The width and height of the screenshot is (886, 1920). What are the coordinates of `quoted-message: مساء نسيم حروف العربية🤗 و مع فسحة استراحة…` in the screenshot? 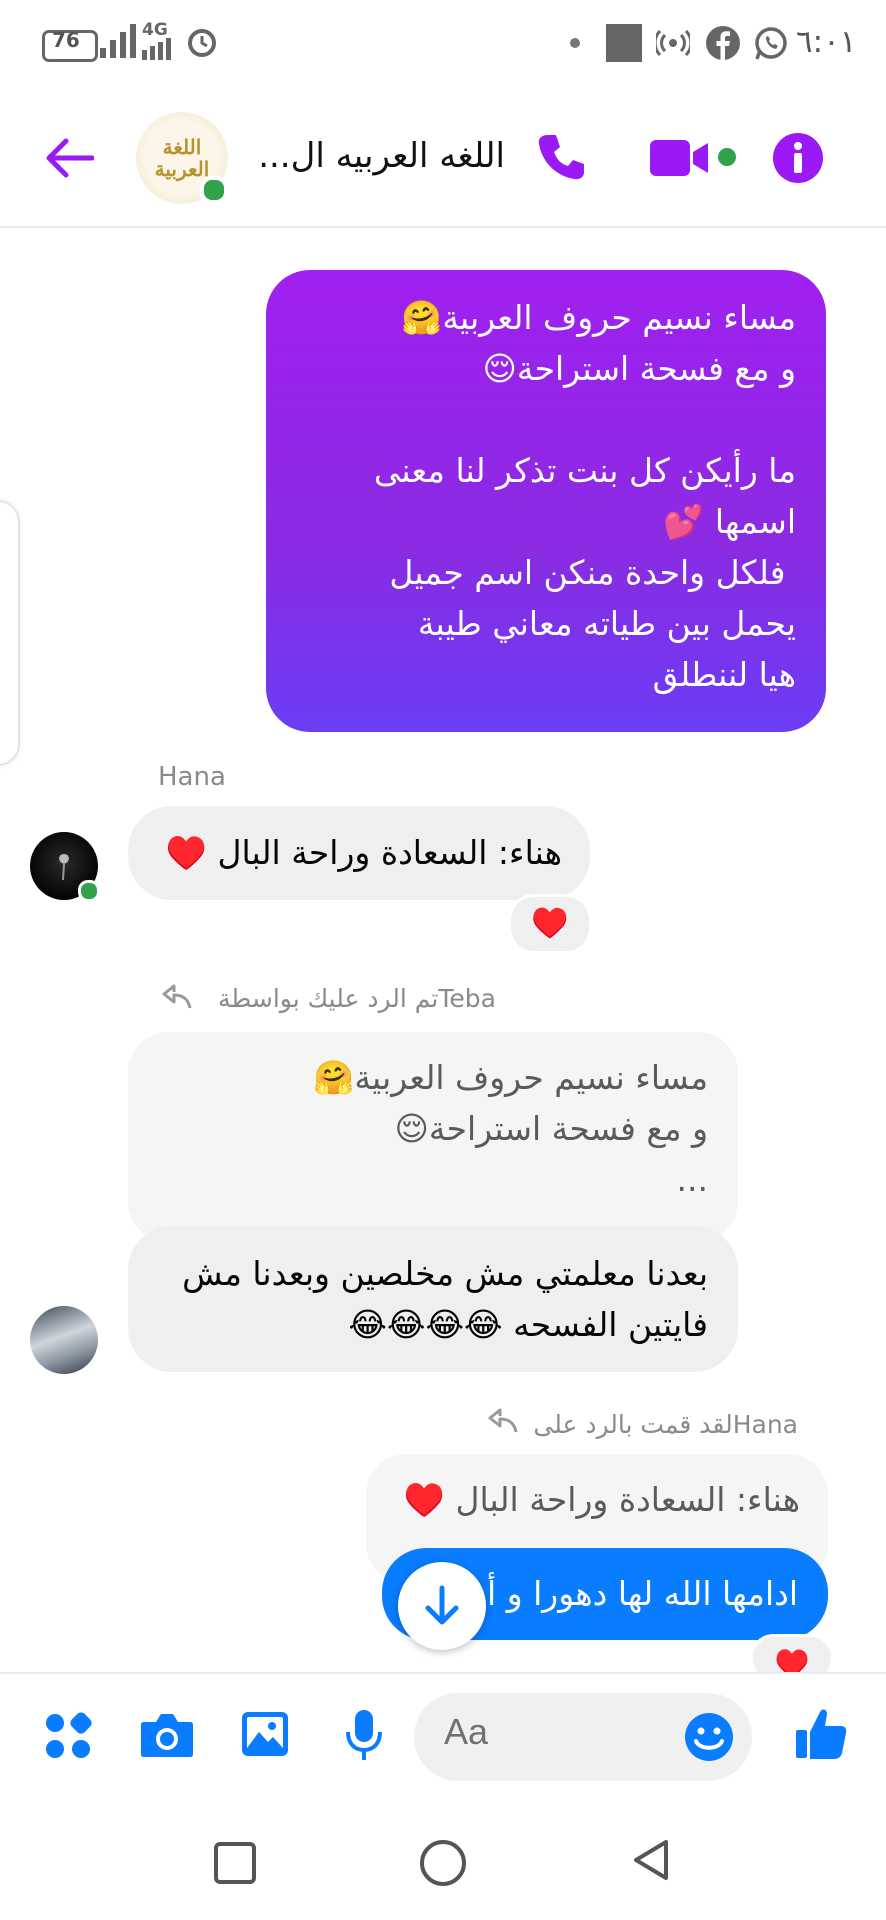 It's located at (433, 1137).